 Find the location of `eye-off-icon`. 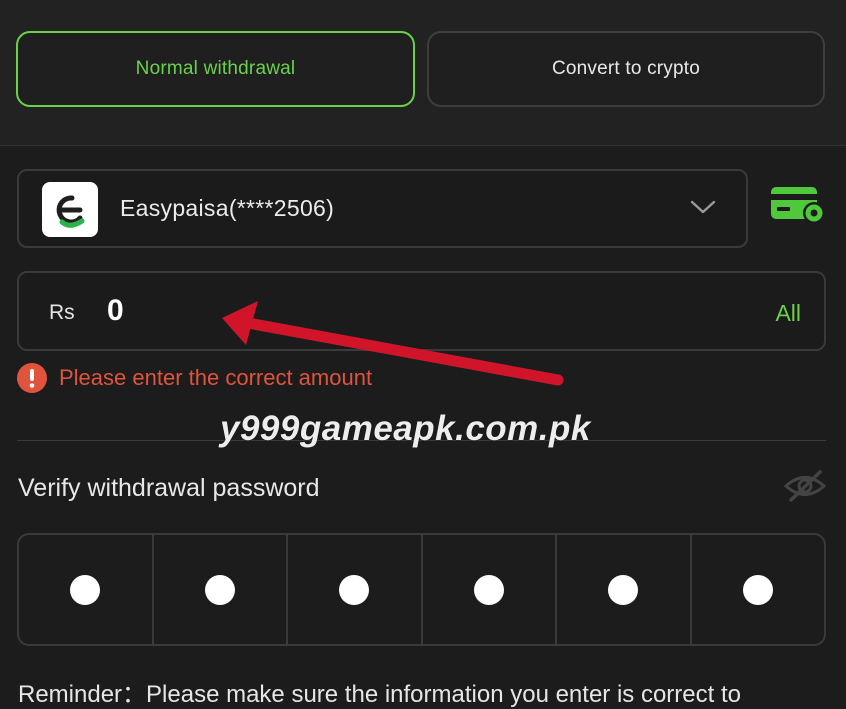

eye-off-icon is located at coordinates (805, 486).